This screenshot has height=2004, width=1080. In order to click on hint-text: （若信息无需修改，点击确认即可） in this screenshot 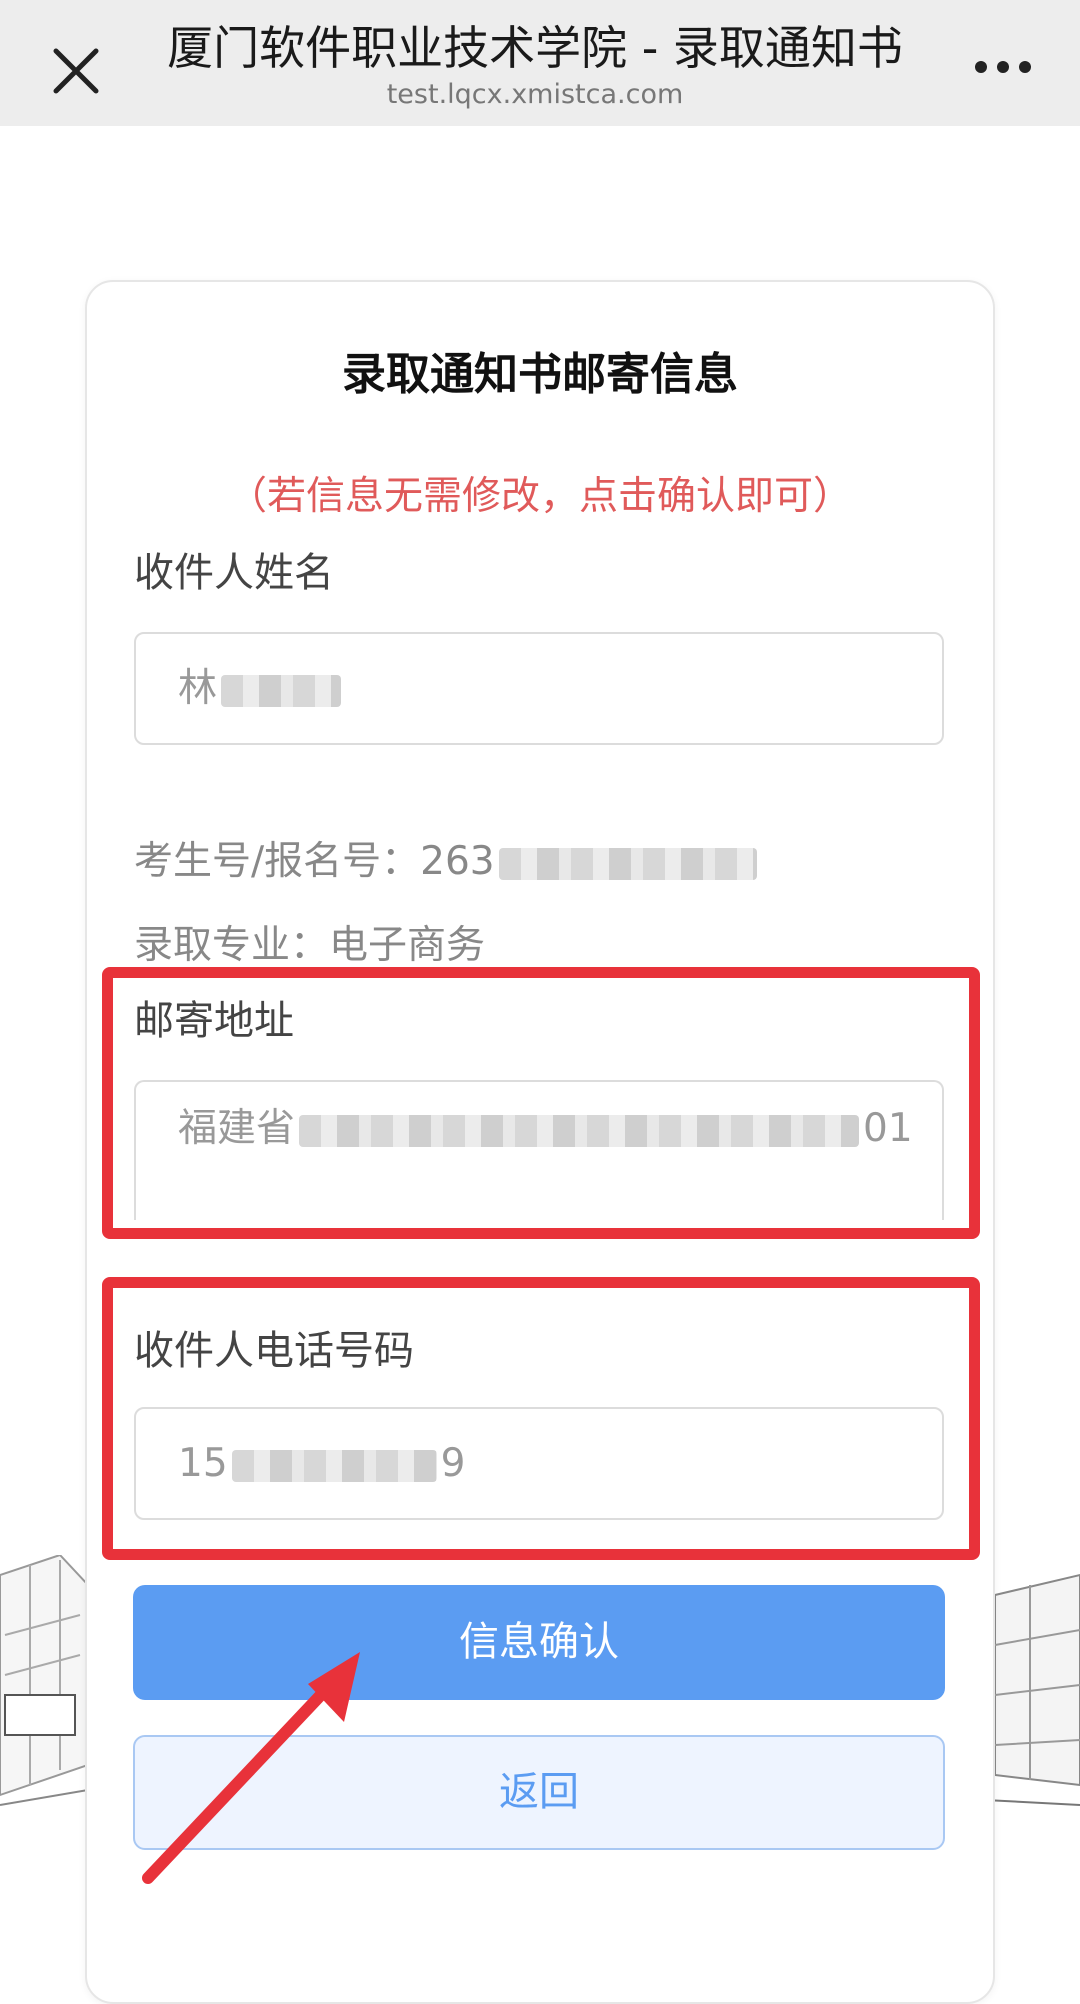, I will do `click(539, 496)`.